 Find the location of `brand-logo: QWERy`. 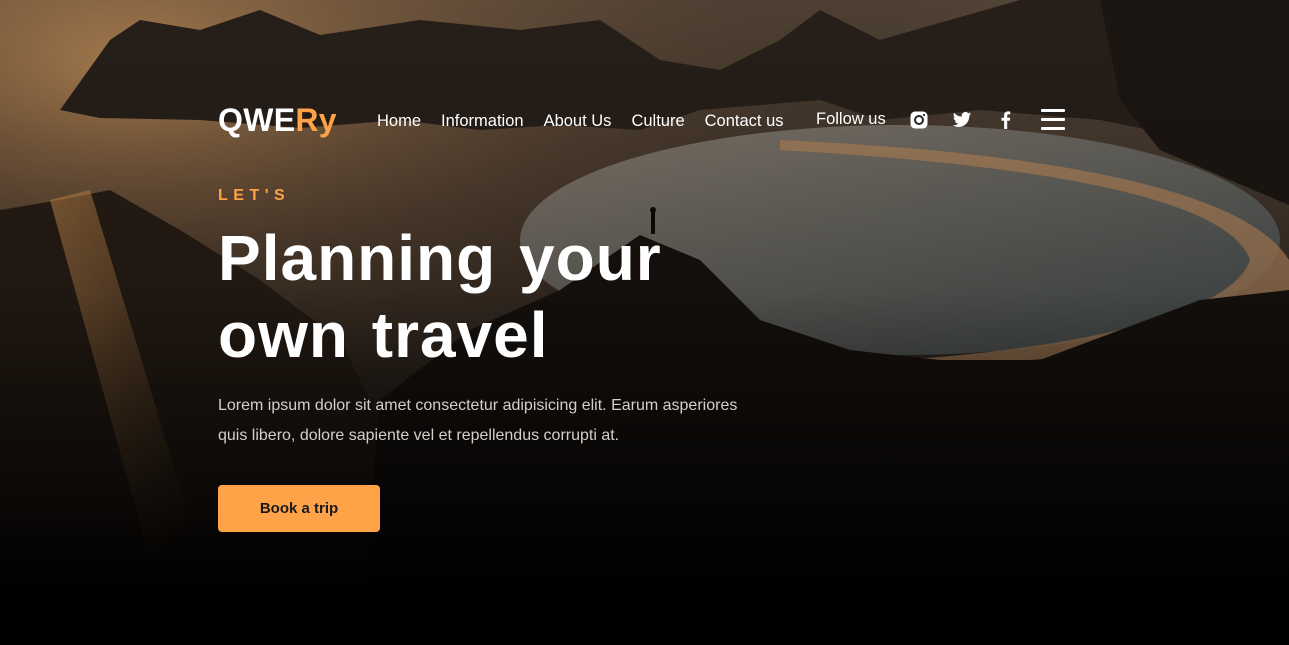

brand-logo: QWERy is located at coordinates (277, 120).